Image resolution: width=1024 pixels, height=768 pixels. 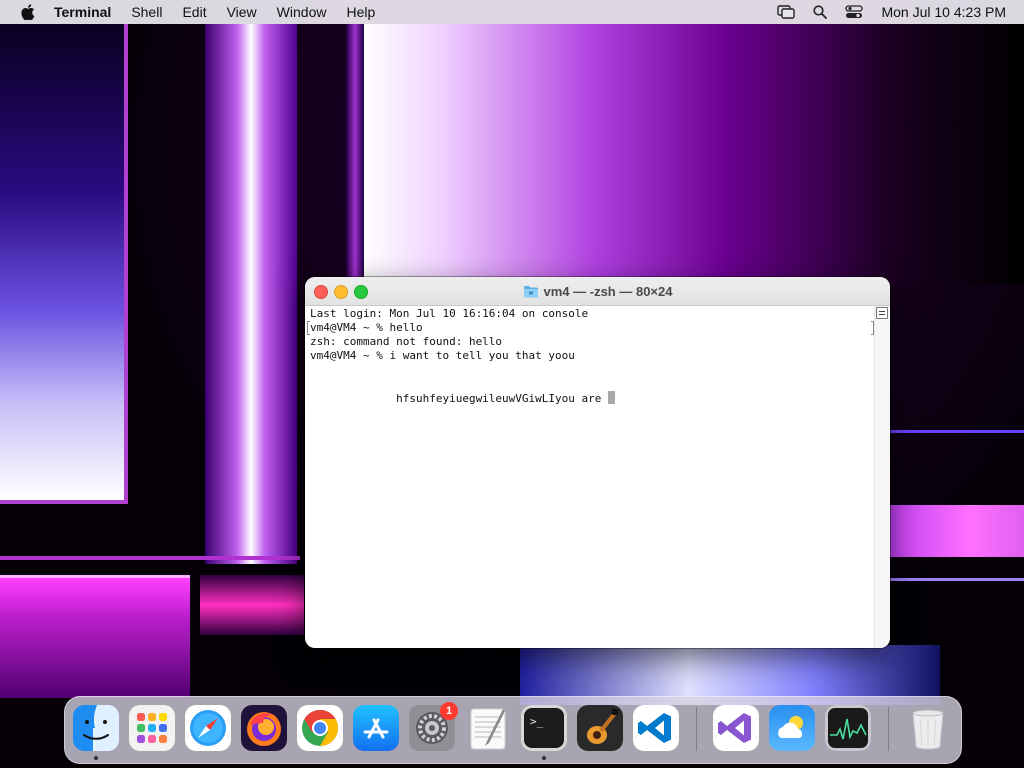 What do you see at coordinates (608, 291) in the screenshot?
I see `window-title-text: vm4 — -zsh — 80×24` at bounding box center [608, 291].